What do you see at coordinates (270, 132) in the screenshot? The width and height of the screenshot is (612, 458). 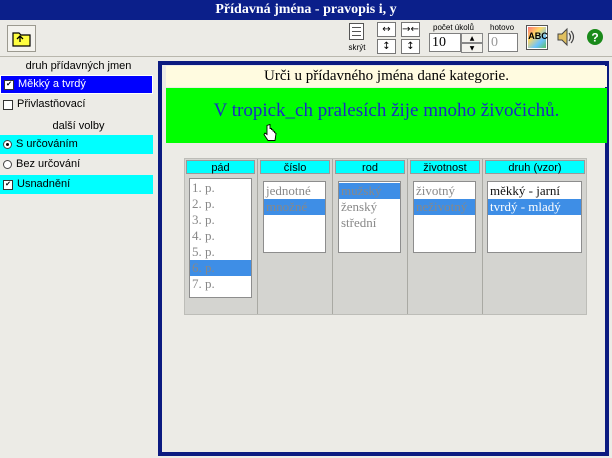 I see `hand-cursor-icon` at bounding box center [270, 132].